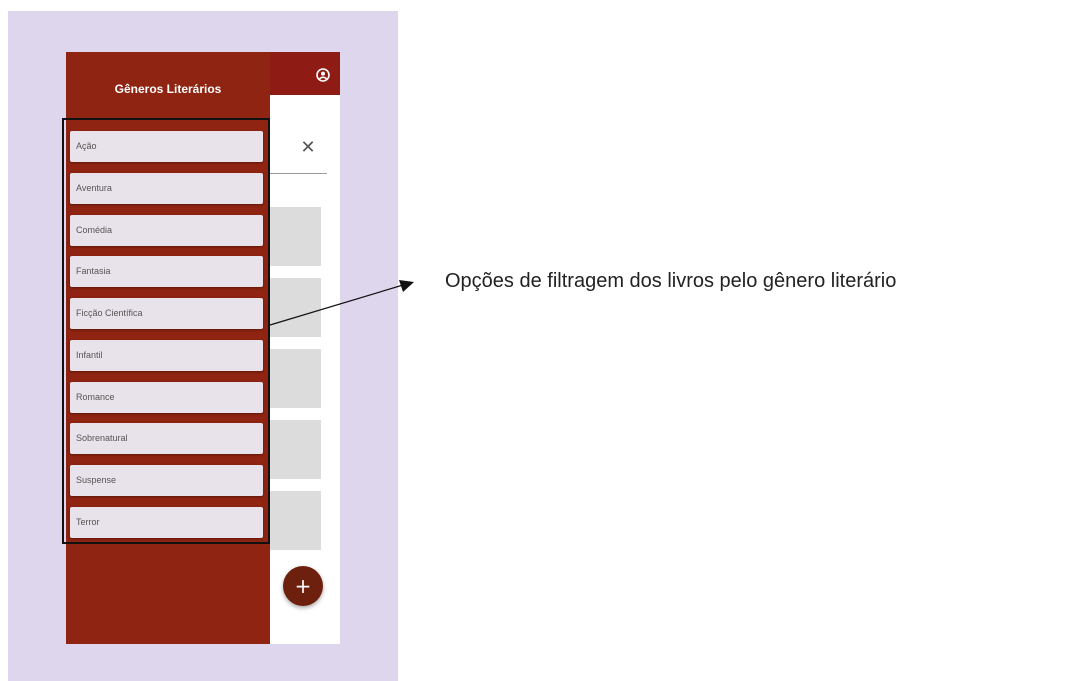 Image resolution: width=1066 pixels, height=681 pixels. Describe the element at coordinates (168, 89) in the screenshot. I see `drawer-title: Gêneros Literários` at that location.